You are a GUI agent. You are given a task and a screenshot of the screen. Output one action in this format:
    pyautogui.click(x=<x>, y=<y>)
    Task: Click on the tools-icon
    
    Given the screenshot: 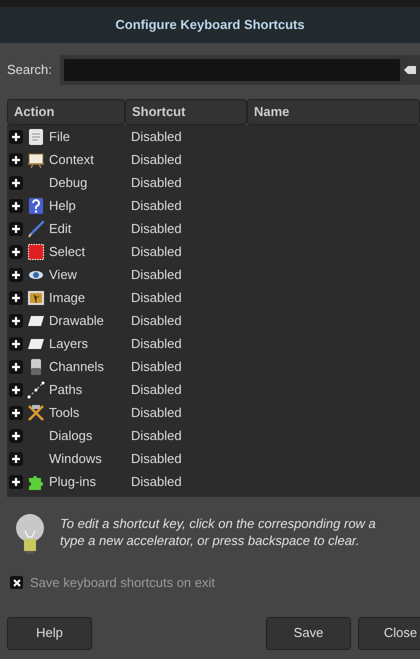 What is the action you would take?
    pyautogui.click(x=36, y=413)
    